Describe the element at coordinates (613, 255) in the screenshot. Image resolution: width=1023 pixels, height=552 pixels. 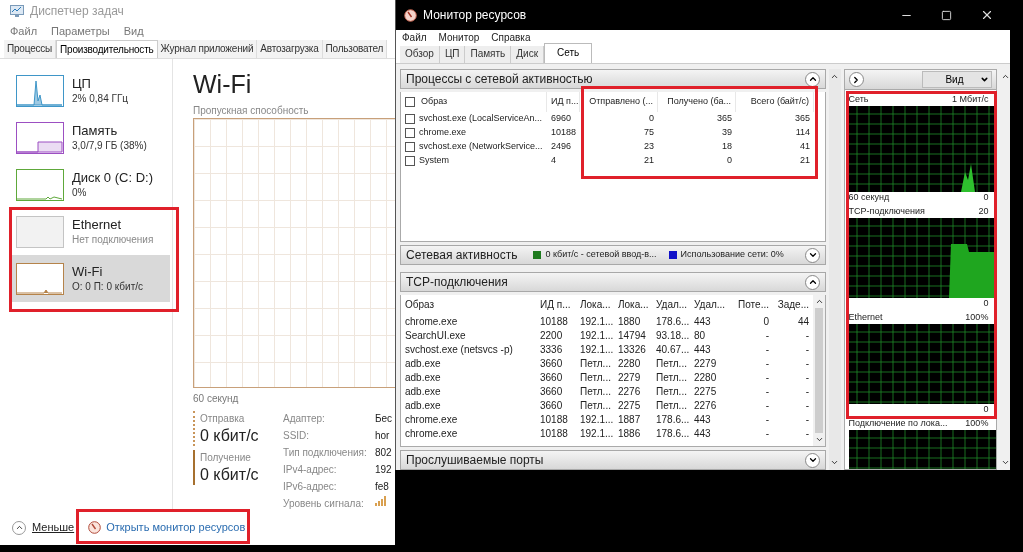
I see `section-header: Сетевая активность 0 кбит/с - сетевой ввод-в... Использование сети: 0%` at that location.